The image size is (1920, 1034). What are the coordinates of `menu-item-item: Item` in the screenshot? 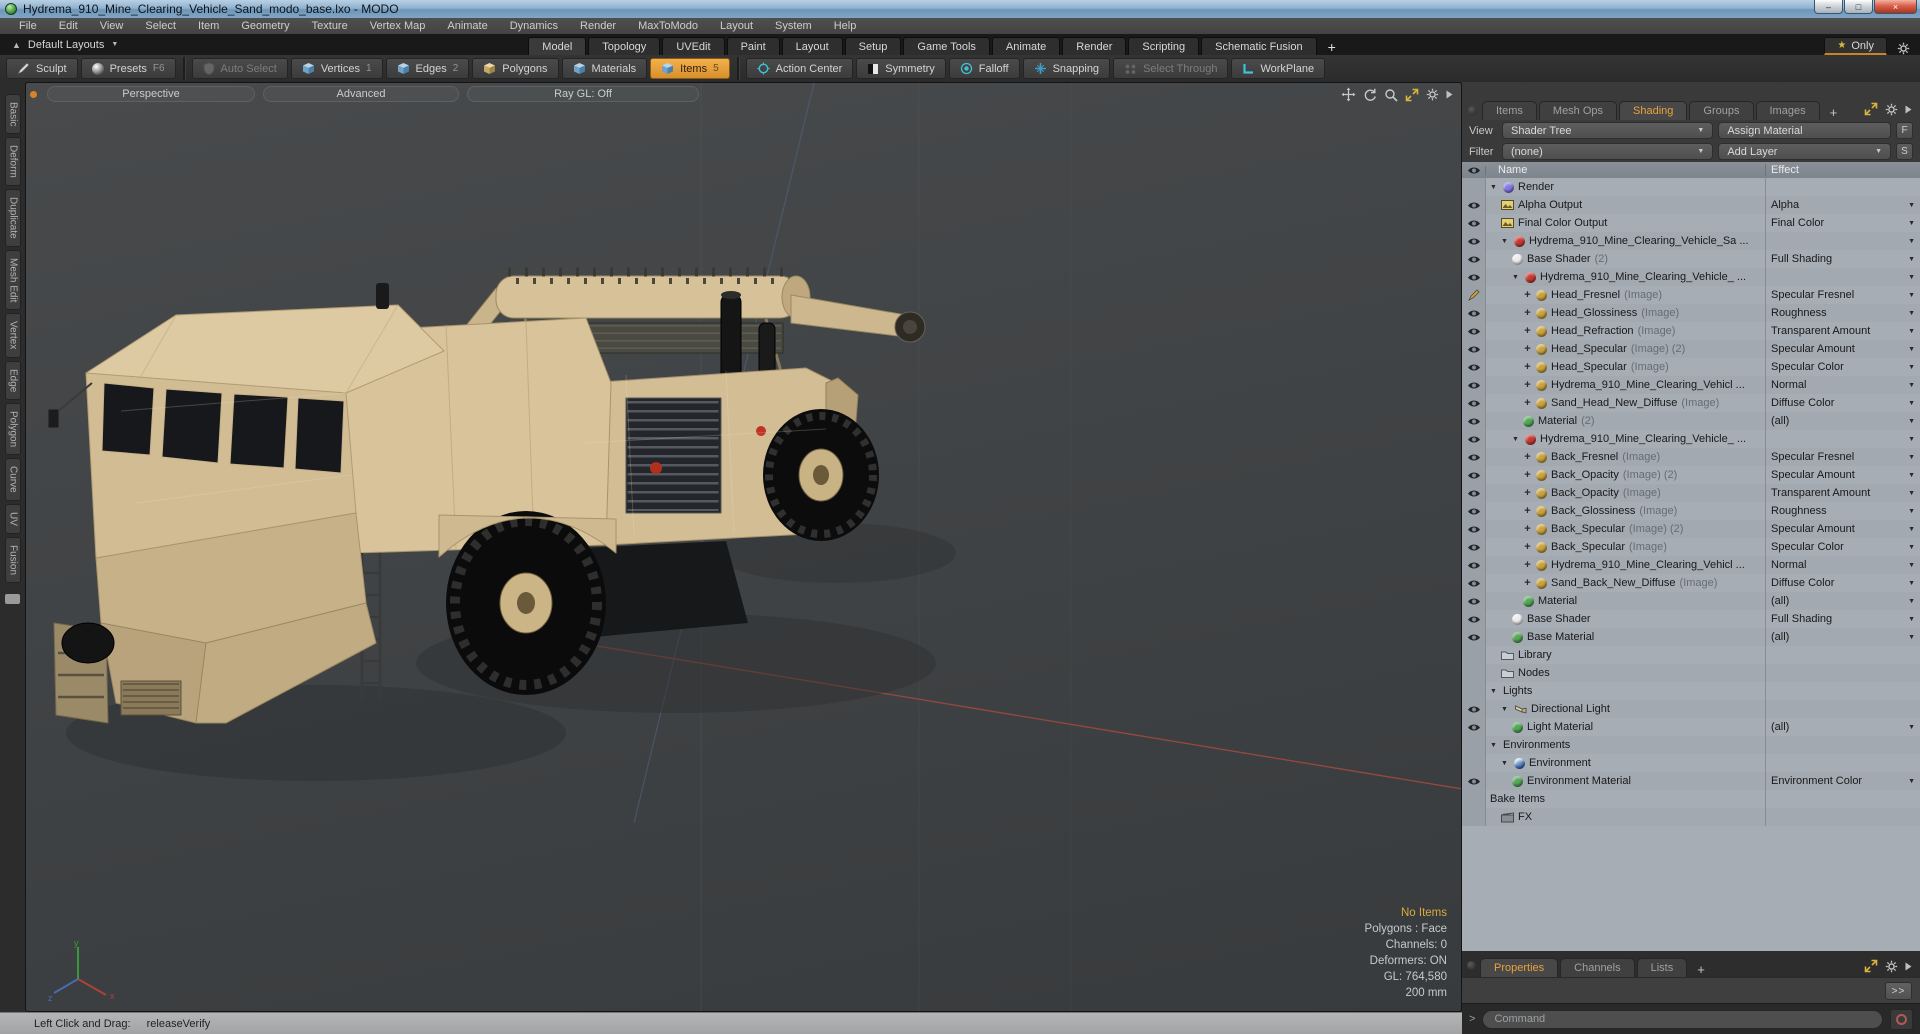 It's located at (208, 26).